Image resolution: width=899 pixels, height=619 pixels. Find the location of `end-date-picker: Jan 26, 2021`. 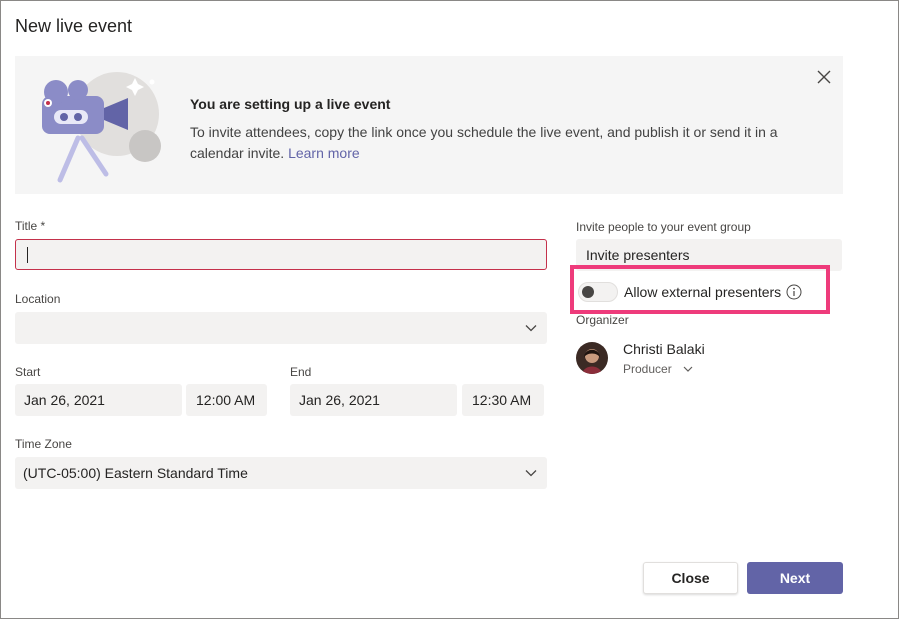

end-date-picker: Jan 26, 2021 is located at coordinates (373, 400).